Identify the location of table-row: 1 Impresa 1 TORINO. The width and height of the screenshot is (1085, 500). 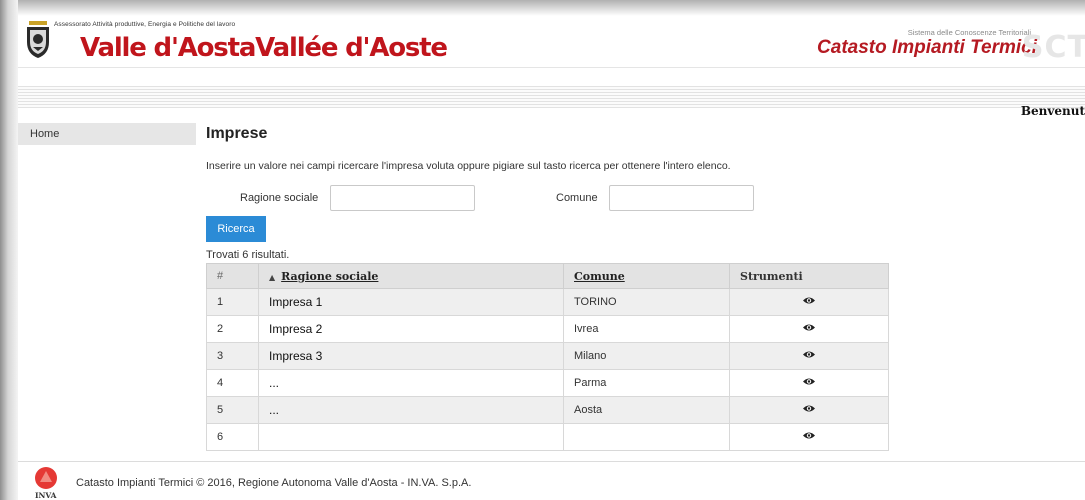
(547, 302).